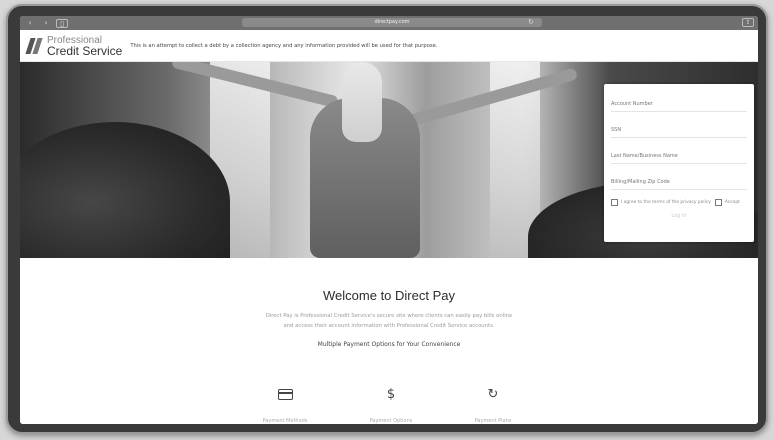 This screenshot has width=774, height=440. I want to click on reload-icon: ↻, so click(531, 22).